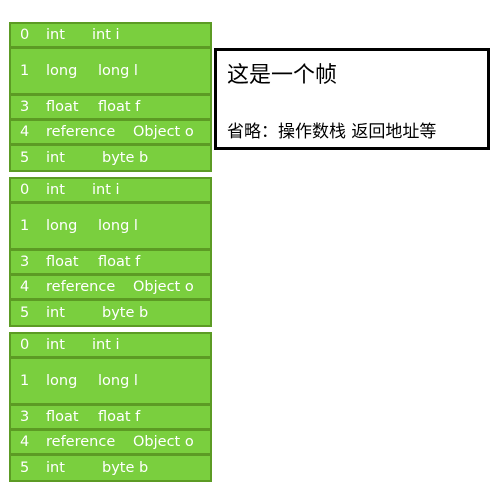 Image resolution: width=502 pixels, height=502 pixels. I want to click on frame-note: 这是一个帧 省略：操作数栈 返回地址等, so click(352, 99).